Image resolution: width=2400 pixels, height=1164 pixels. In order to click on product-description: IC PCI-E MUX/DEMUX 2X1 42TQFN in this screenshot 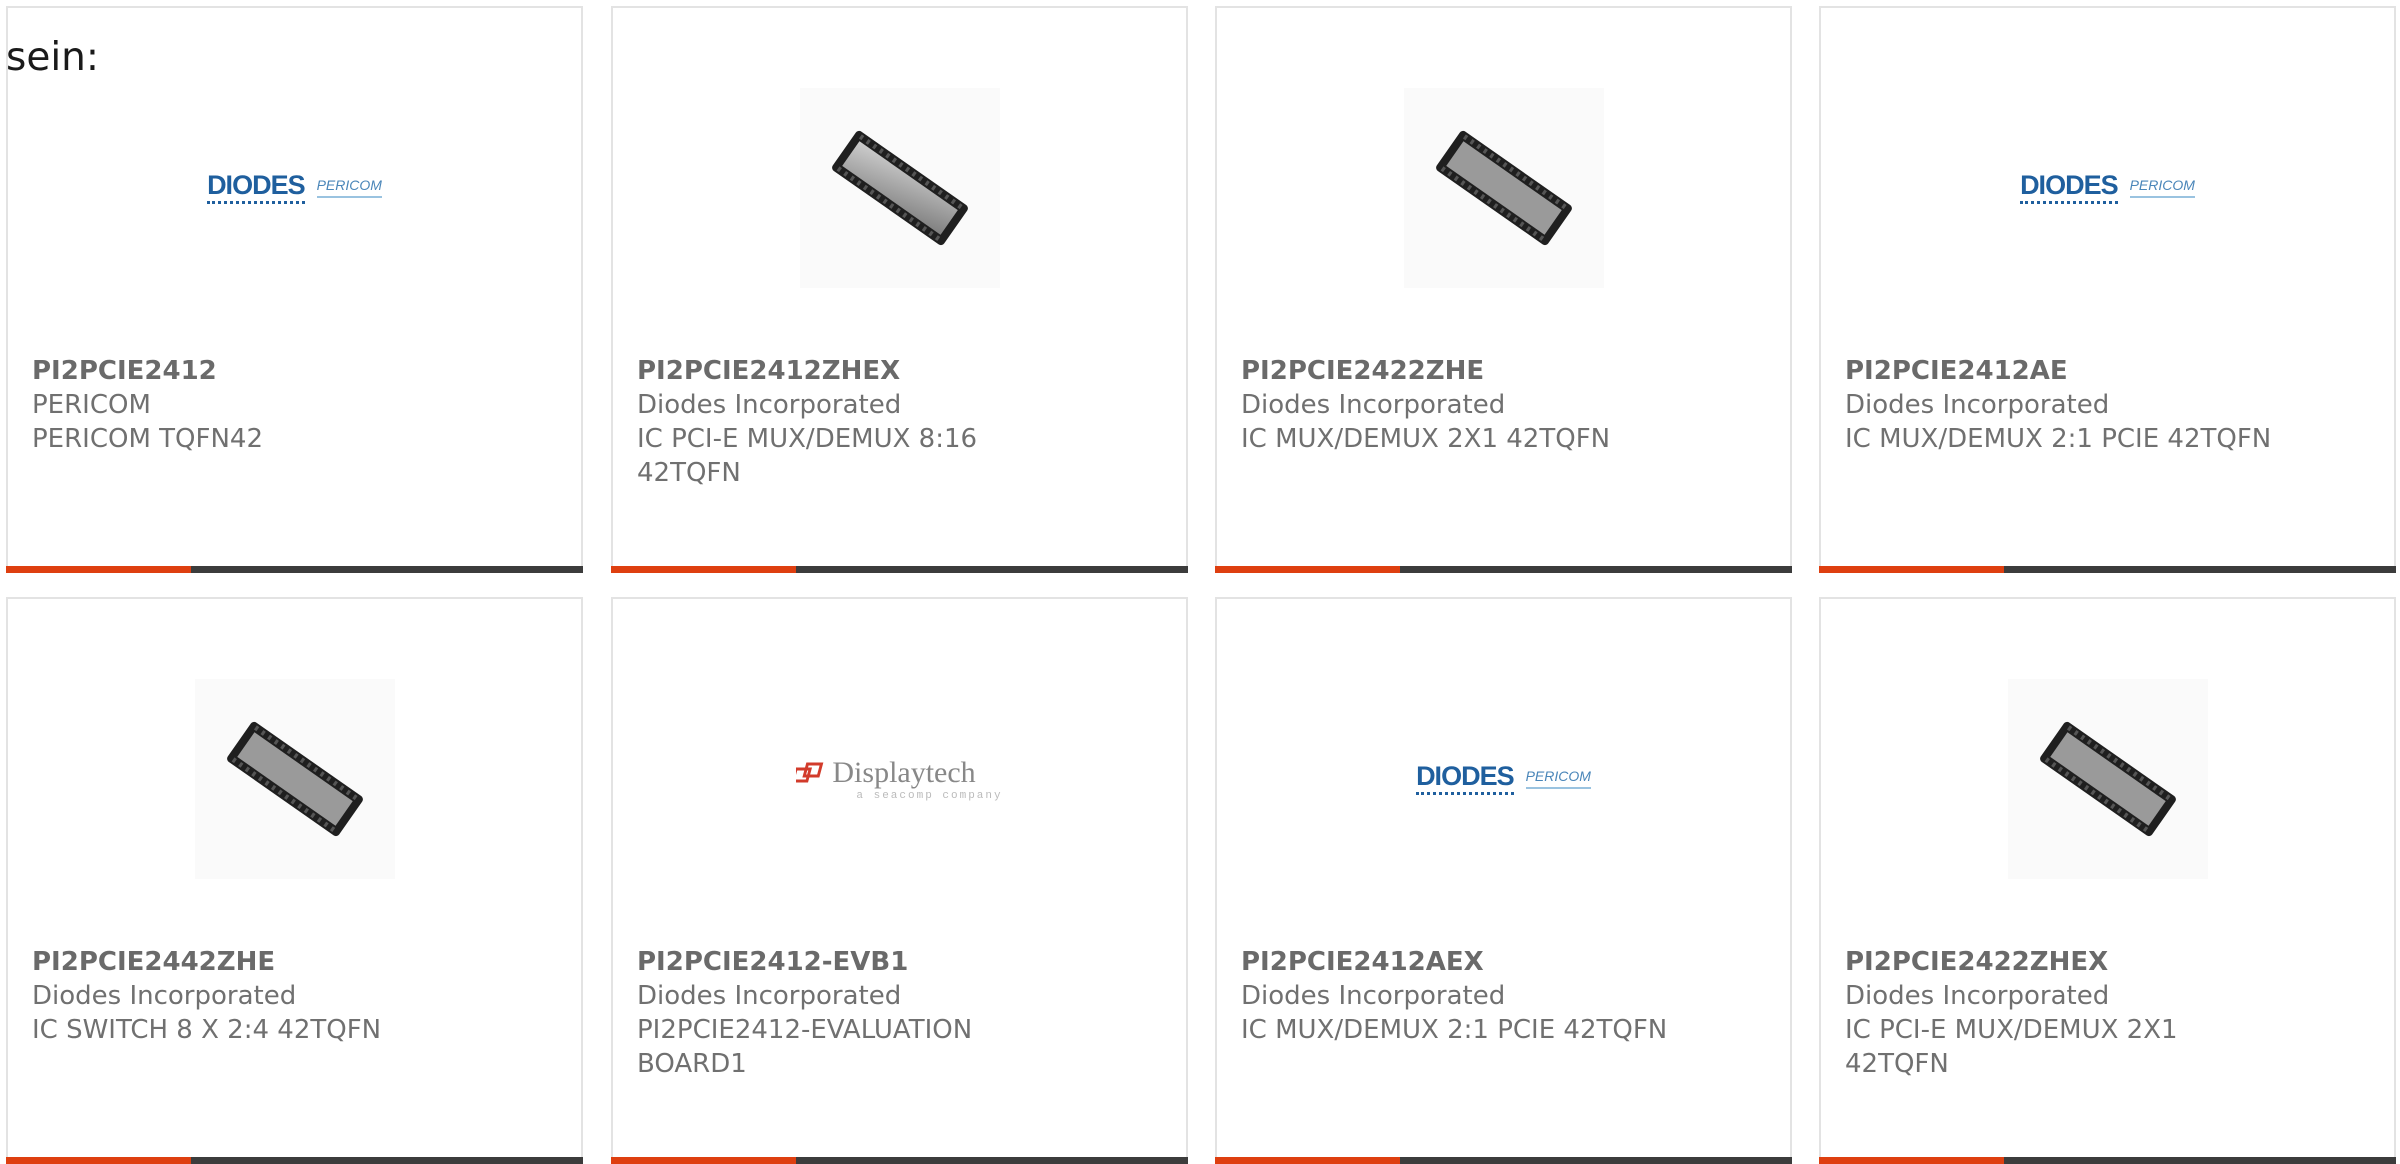, I will do `click(2011, 1047)`.